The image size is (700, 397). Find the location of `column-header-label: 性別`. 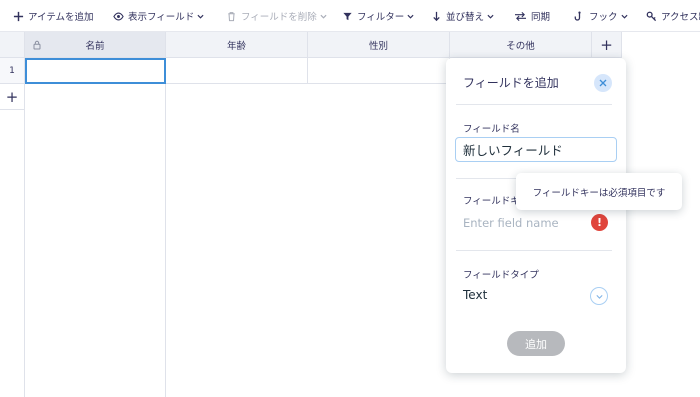

column-header-label: 性別 is located at coordinates (378, 46).